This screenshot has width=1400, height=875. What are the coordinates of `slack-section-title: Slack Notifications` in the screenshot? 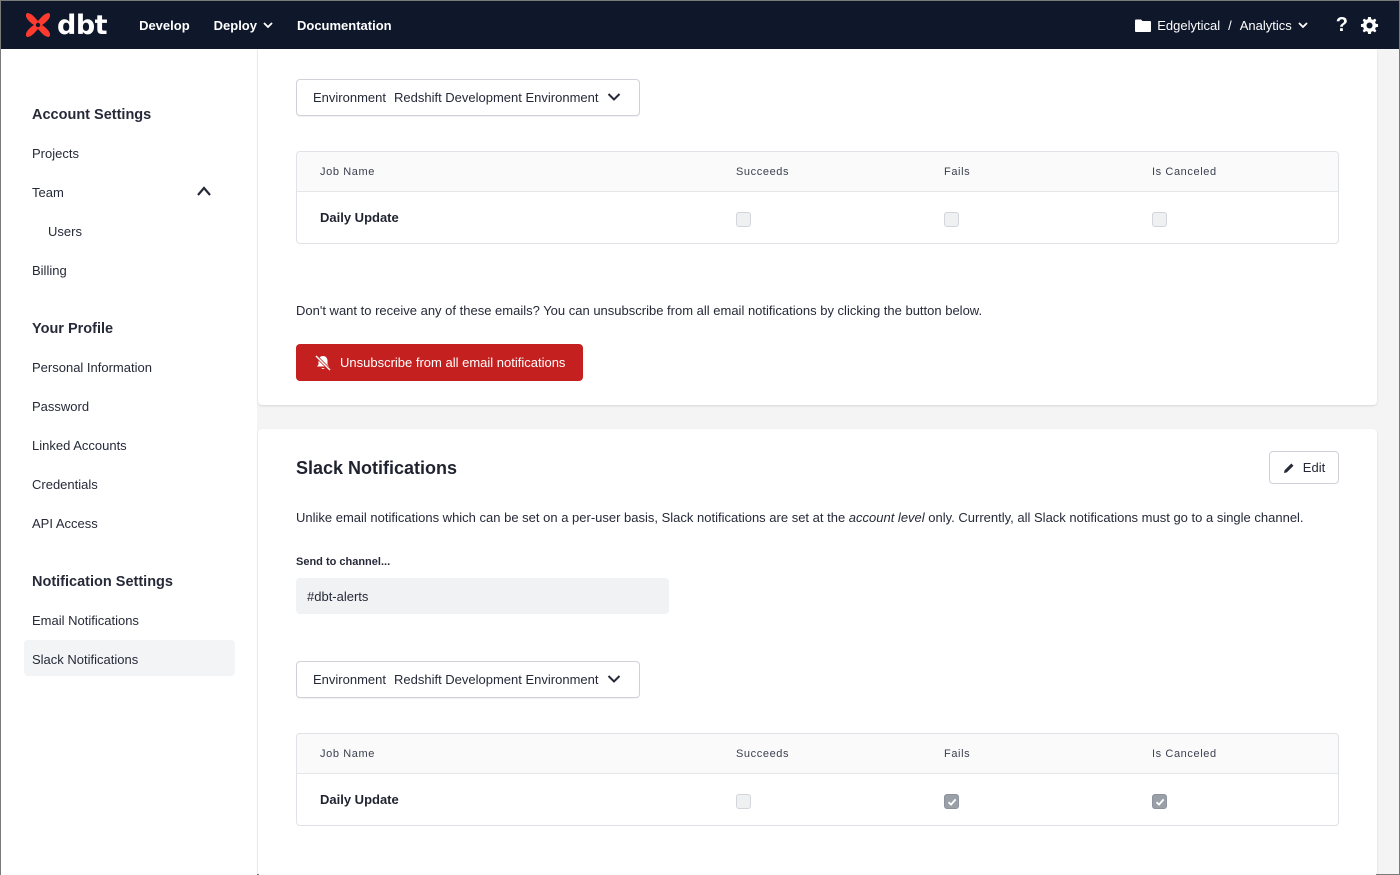 It's located at (377, 468).